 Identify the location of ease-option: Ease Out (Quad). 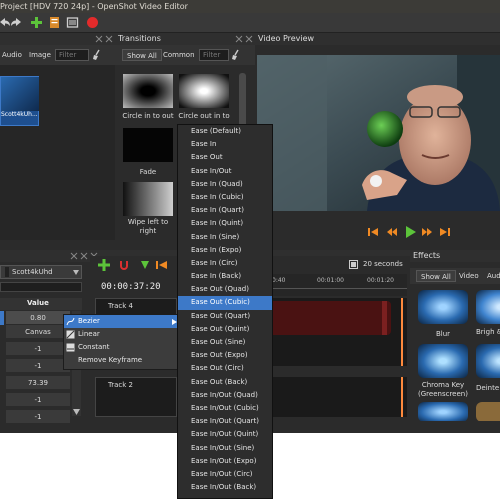
(225, 289).